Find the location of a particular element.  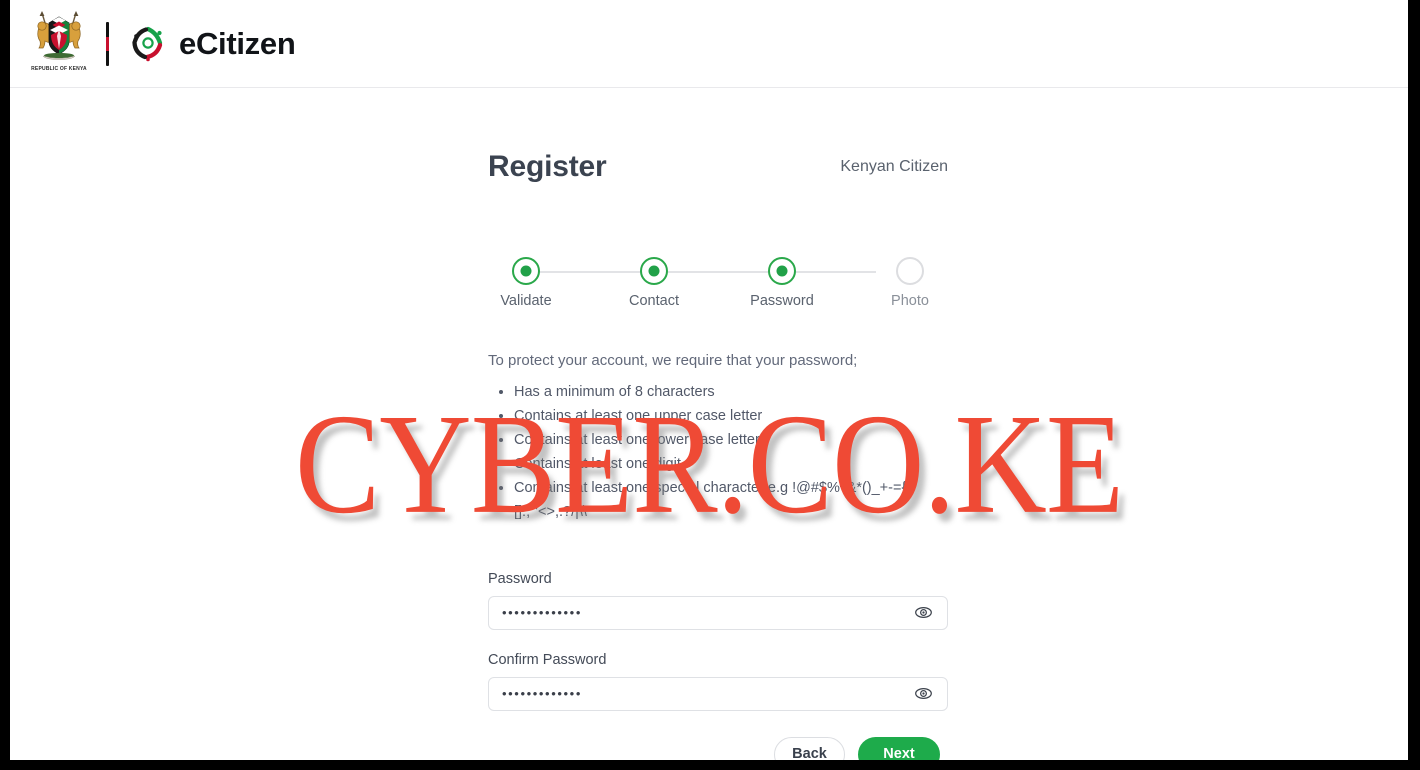

coat-of-arms: REPUBLIC OF KENYA is located at coordinates (59, 44).